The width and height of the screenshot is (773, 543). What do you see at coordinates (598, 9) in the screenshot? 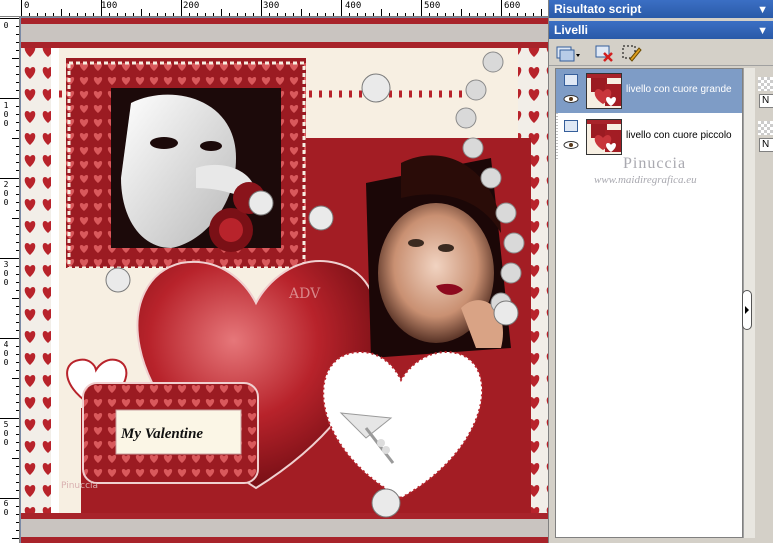
I see `script-output-title: Risultato script` at bounding box center [598, 9].